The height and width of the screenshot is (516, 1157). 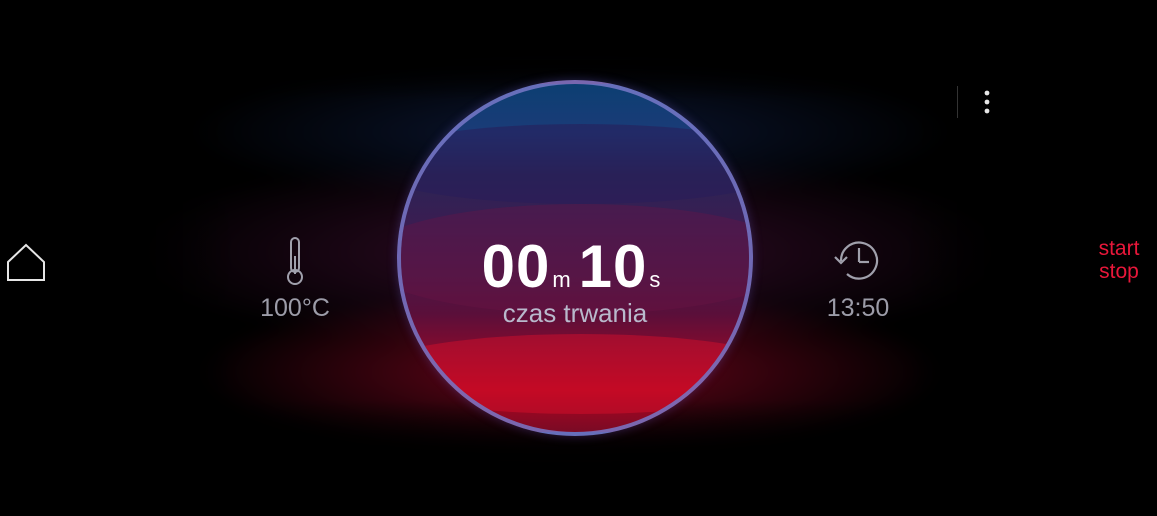 I want to click on divider, so click(x=957, y=102).